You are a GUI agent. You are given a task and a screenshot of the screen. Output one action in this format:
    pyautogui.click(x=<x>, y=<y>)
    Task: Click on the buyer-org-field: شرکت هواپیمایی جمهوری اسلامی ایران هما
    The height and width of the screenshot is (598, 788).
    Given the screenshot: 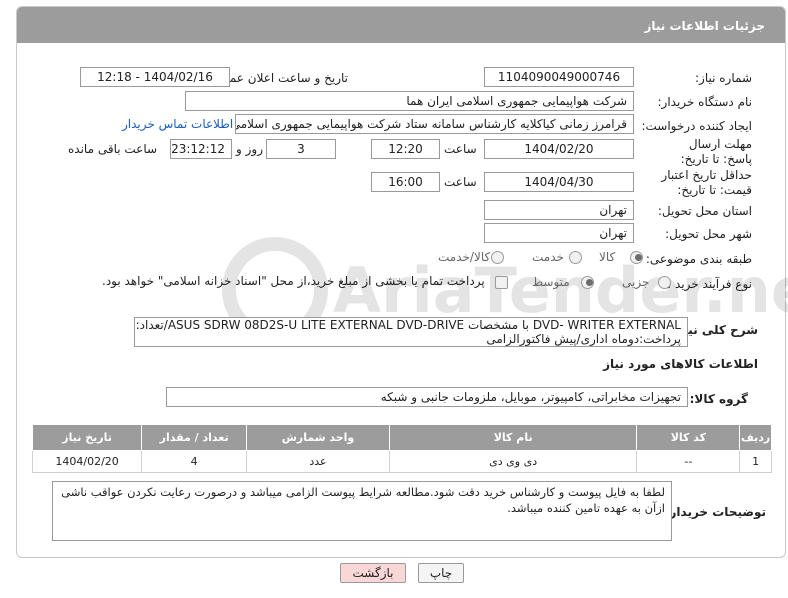 What is the action you would take?
    pyautogui.click(x=409, y=101)
    